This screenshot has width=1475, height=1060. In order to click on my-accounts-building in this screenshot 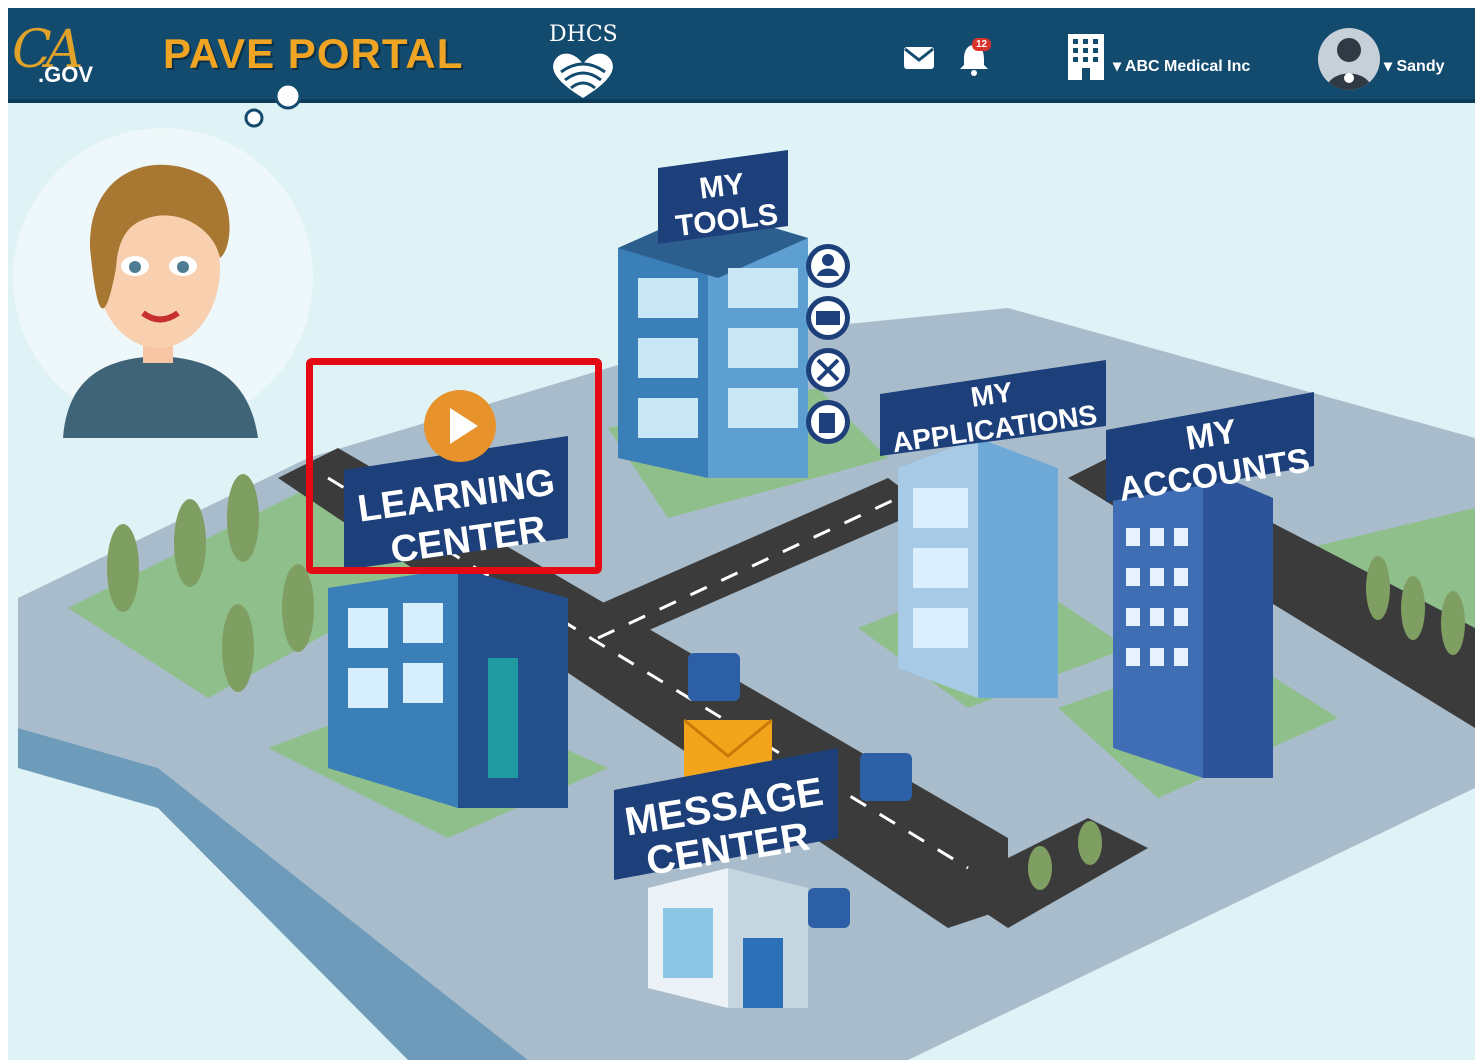, I will do `click(1193, 623)`.